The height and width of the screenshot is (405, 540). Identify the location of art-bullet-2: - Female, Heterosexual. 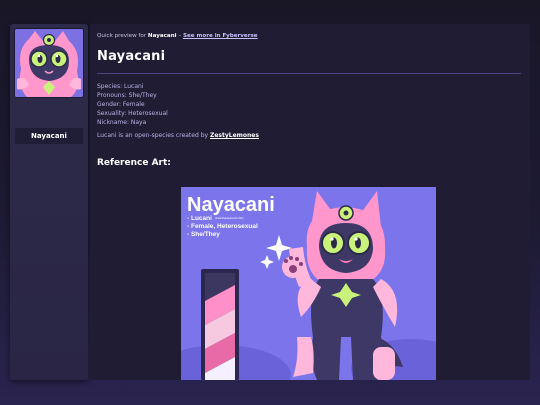
(222, 226).